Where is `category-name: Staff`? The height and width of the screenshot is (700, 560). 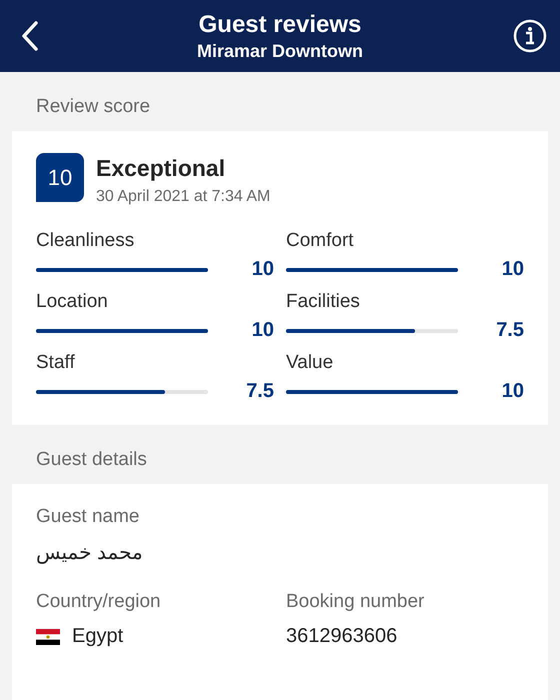
category-name: Staff is located at coordinates (56, 363).